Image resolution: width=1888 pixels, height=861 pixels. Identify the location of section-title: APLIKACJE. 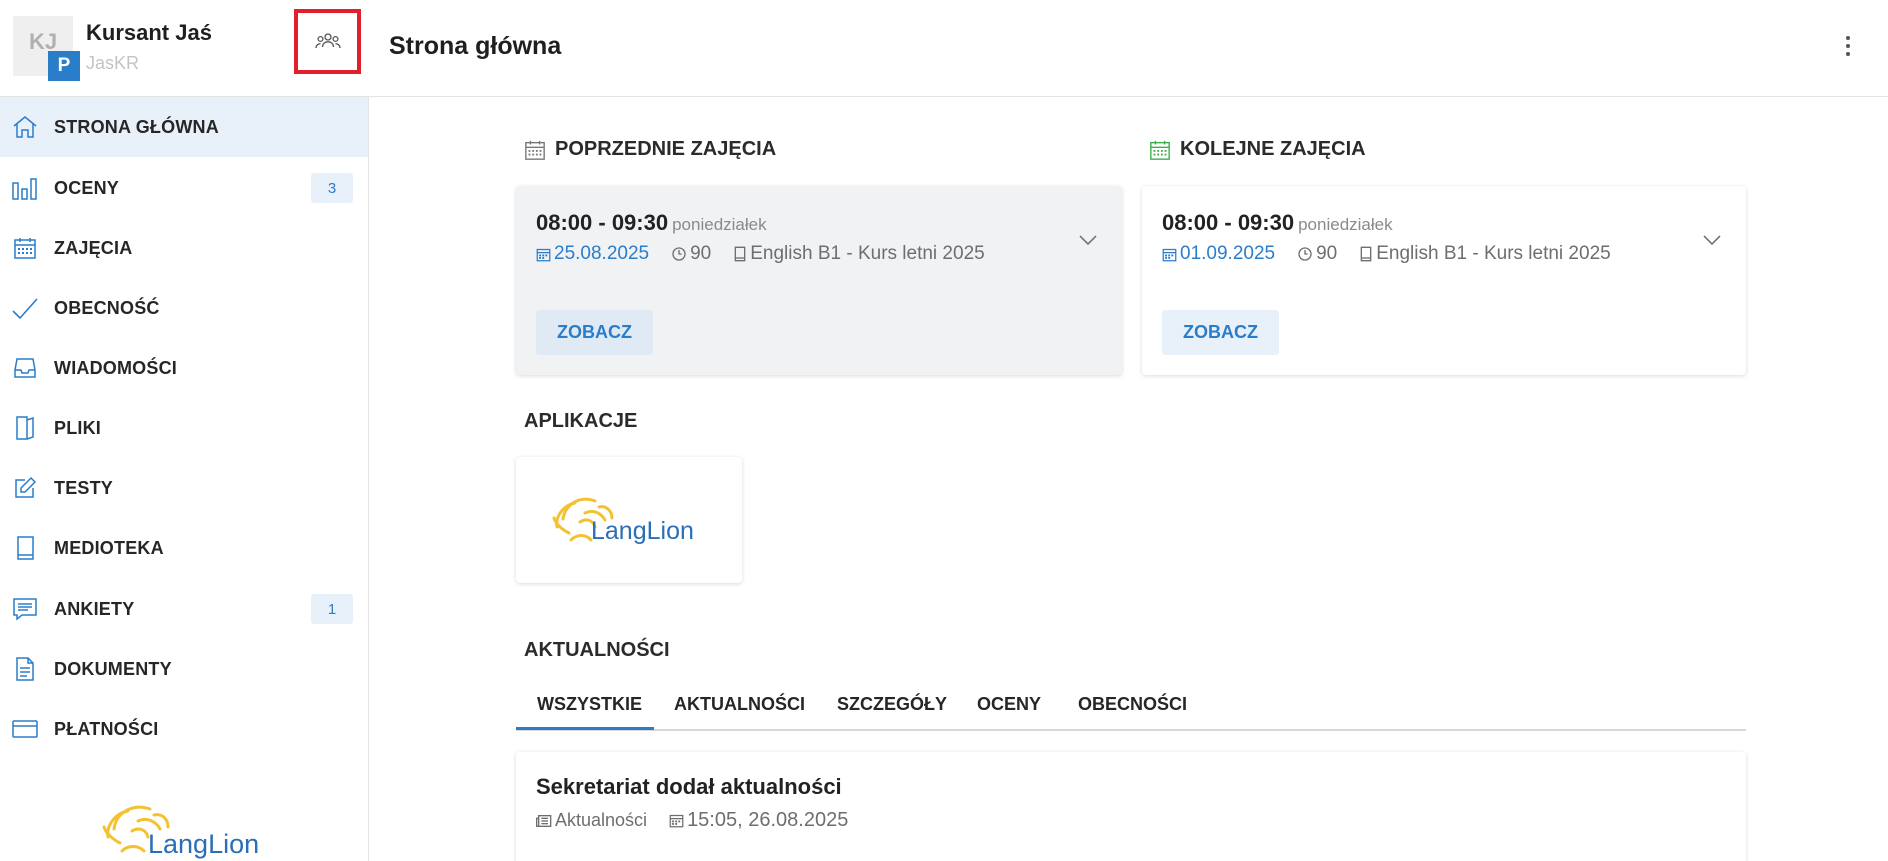
(581, 421).